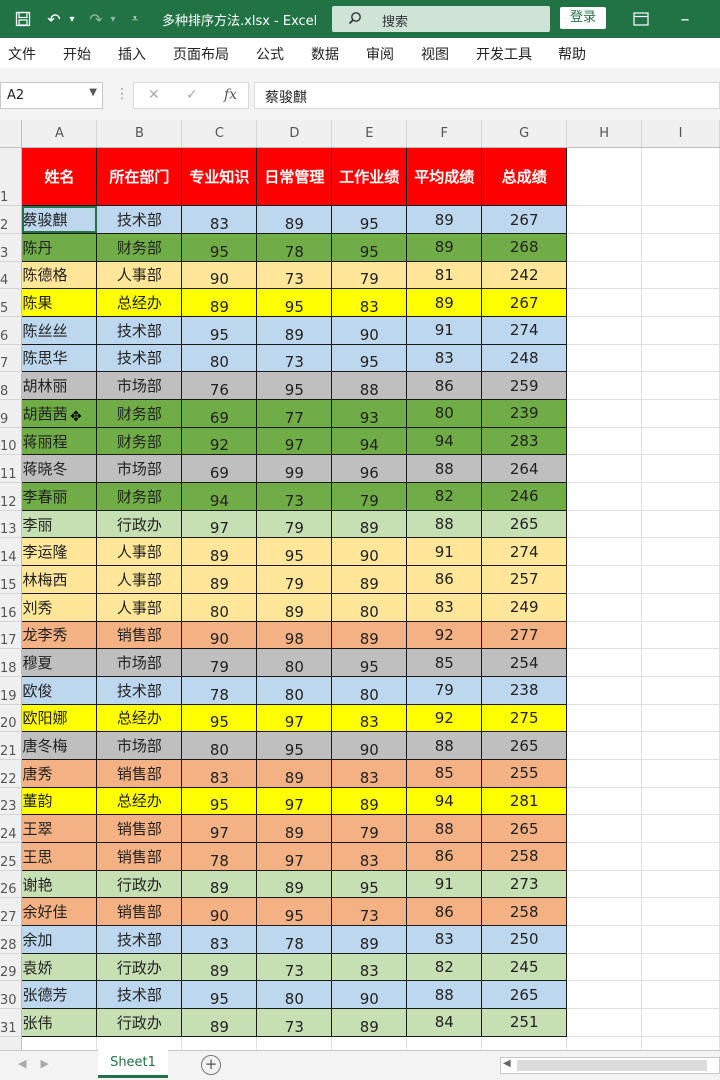  What do you see at coordinates (219, 773) in the screenshot?
I see `cell-professional-knowledge: 83` at bounding box center [219, 773].